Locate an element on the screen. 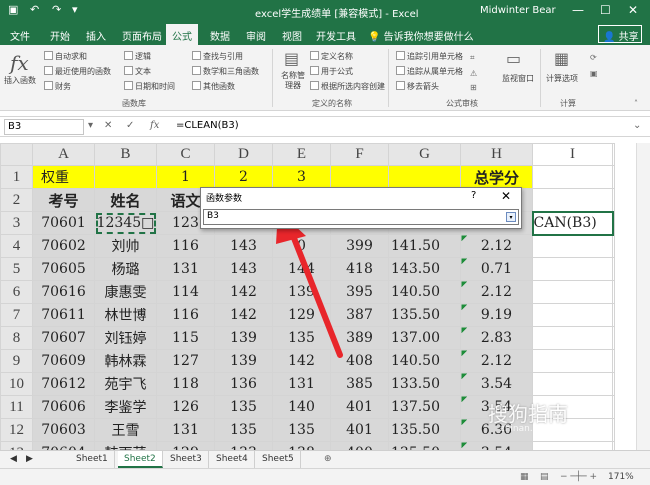  cell-b10: 苑宇飞 is located at coordinates (125, 384).